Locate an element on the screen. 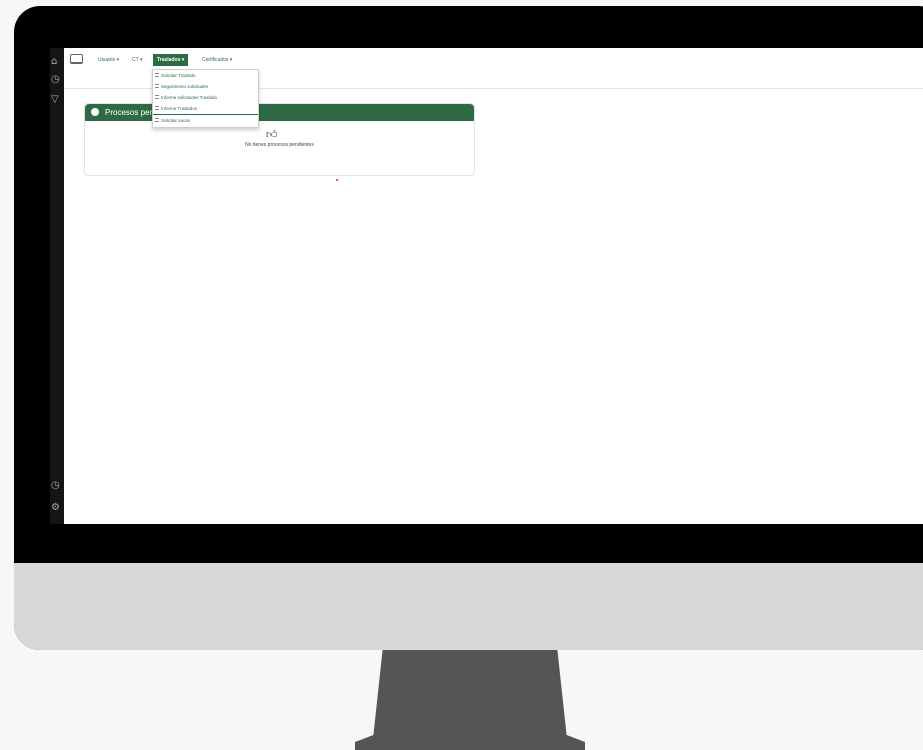  power-icon: ◷ is located at coordinates (55, 485).